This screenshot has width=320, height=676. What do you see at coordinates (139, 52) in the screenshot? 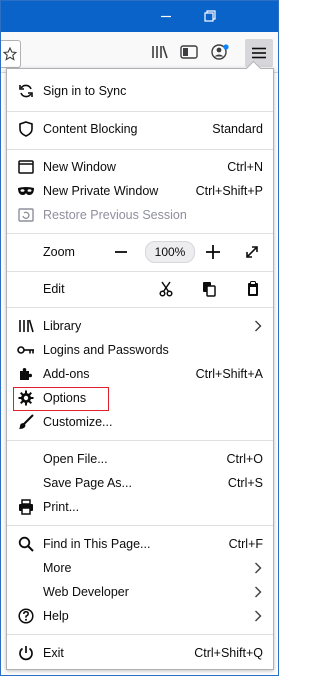
I see `navigation-toolbar` at bounding box center [139, 52].